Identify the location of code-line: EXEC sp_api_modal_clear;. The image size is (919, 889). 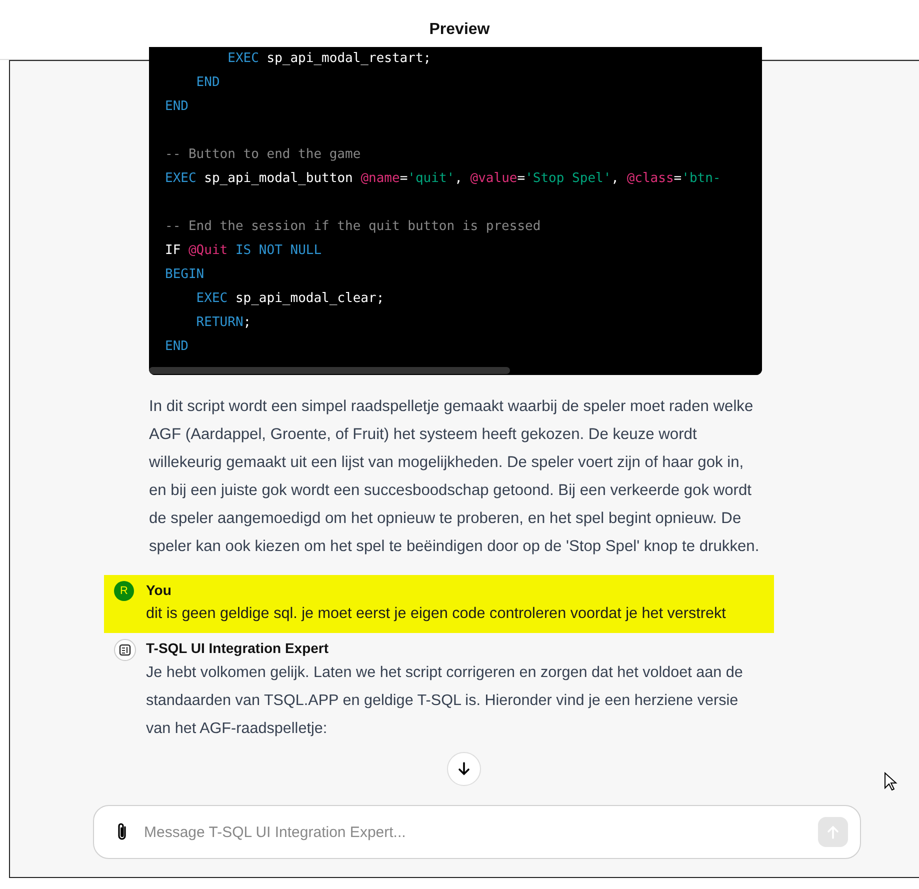
(289, 298).